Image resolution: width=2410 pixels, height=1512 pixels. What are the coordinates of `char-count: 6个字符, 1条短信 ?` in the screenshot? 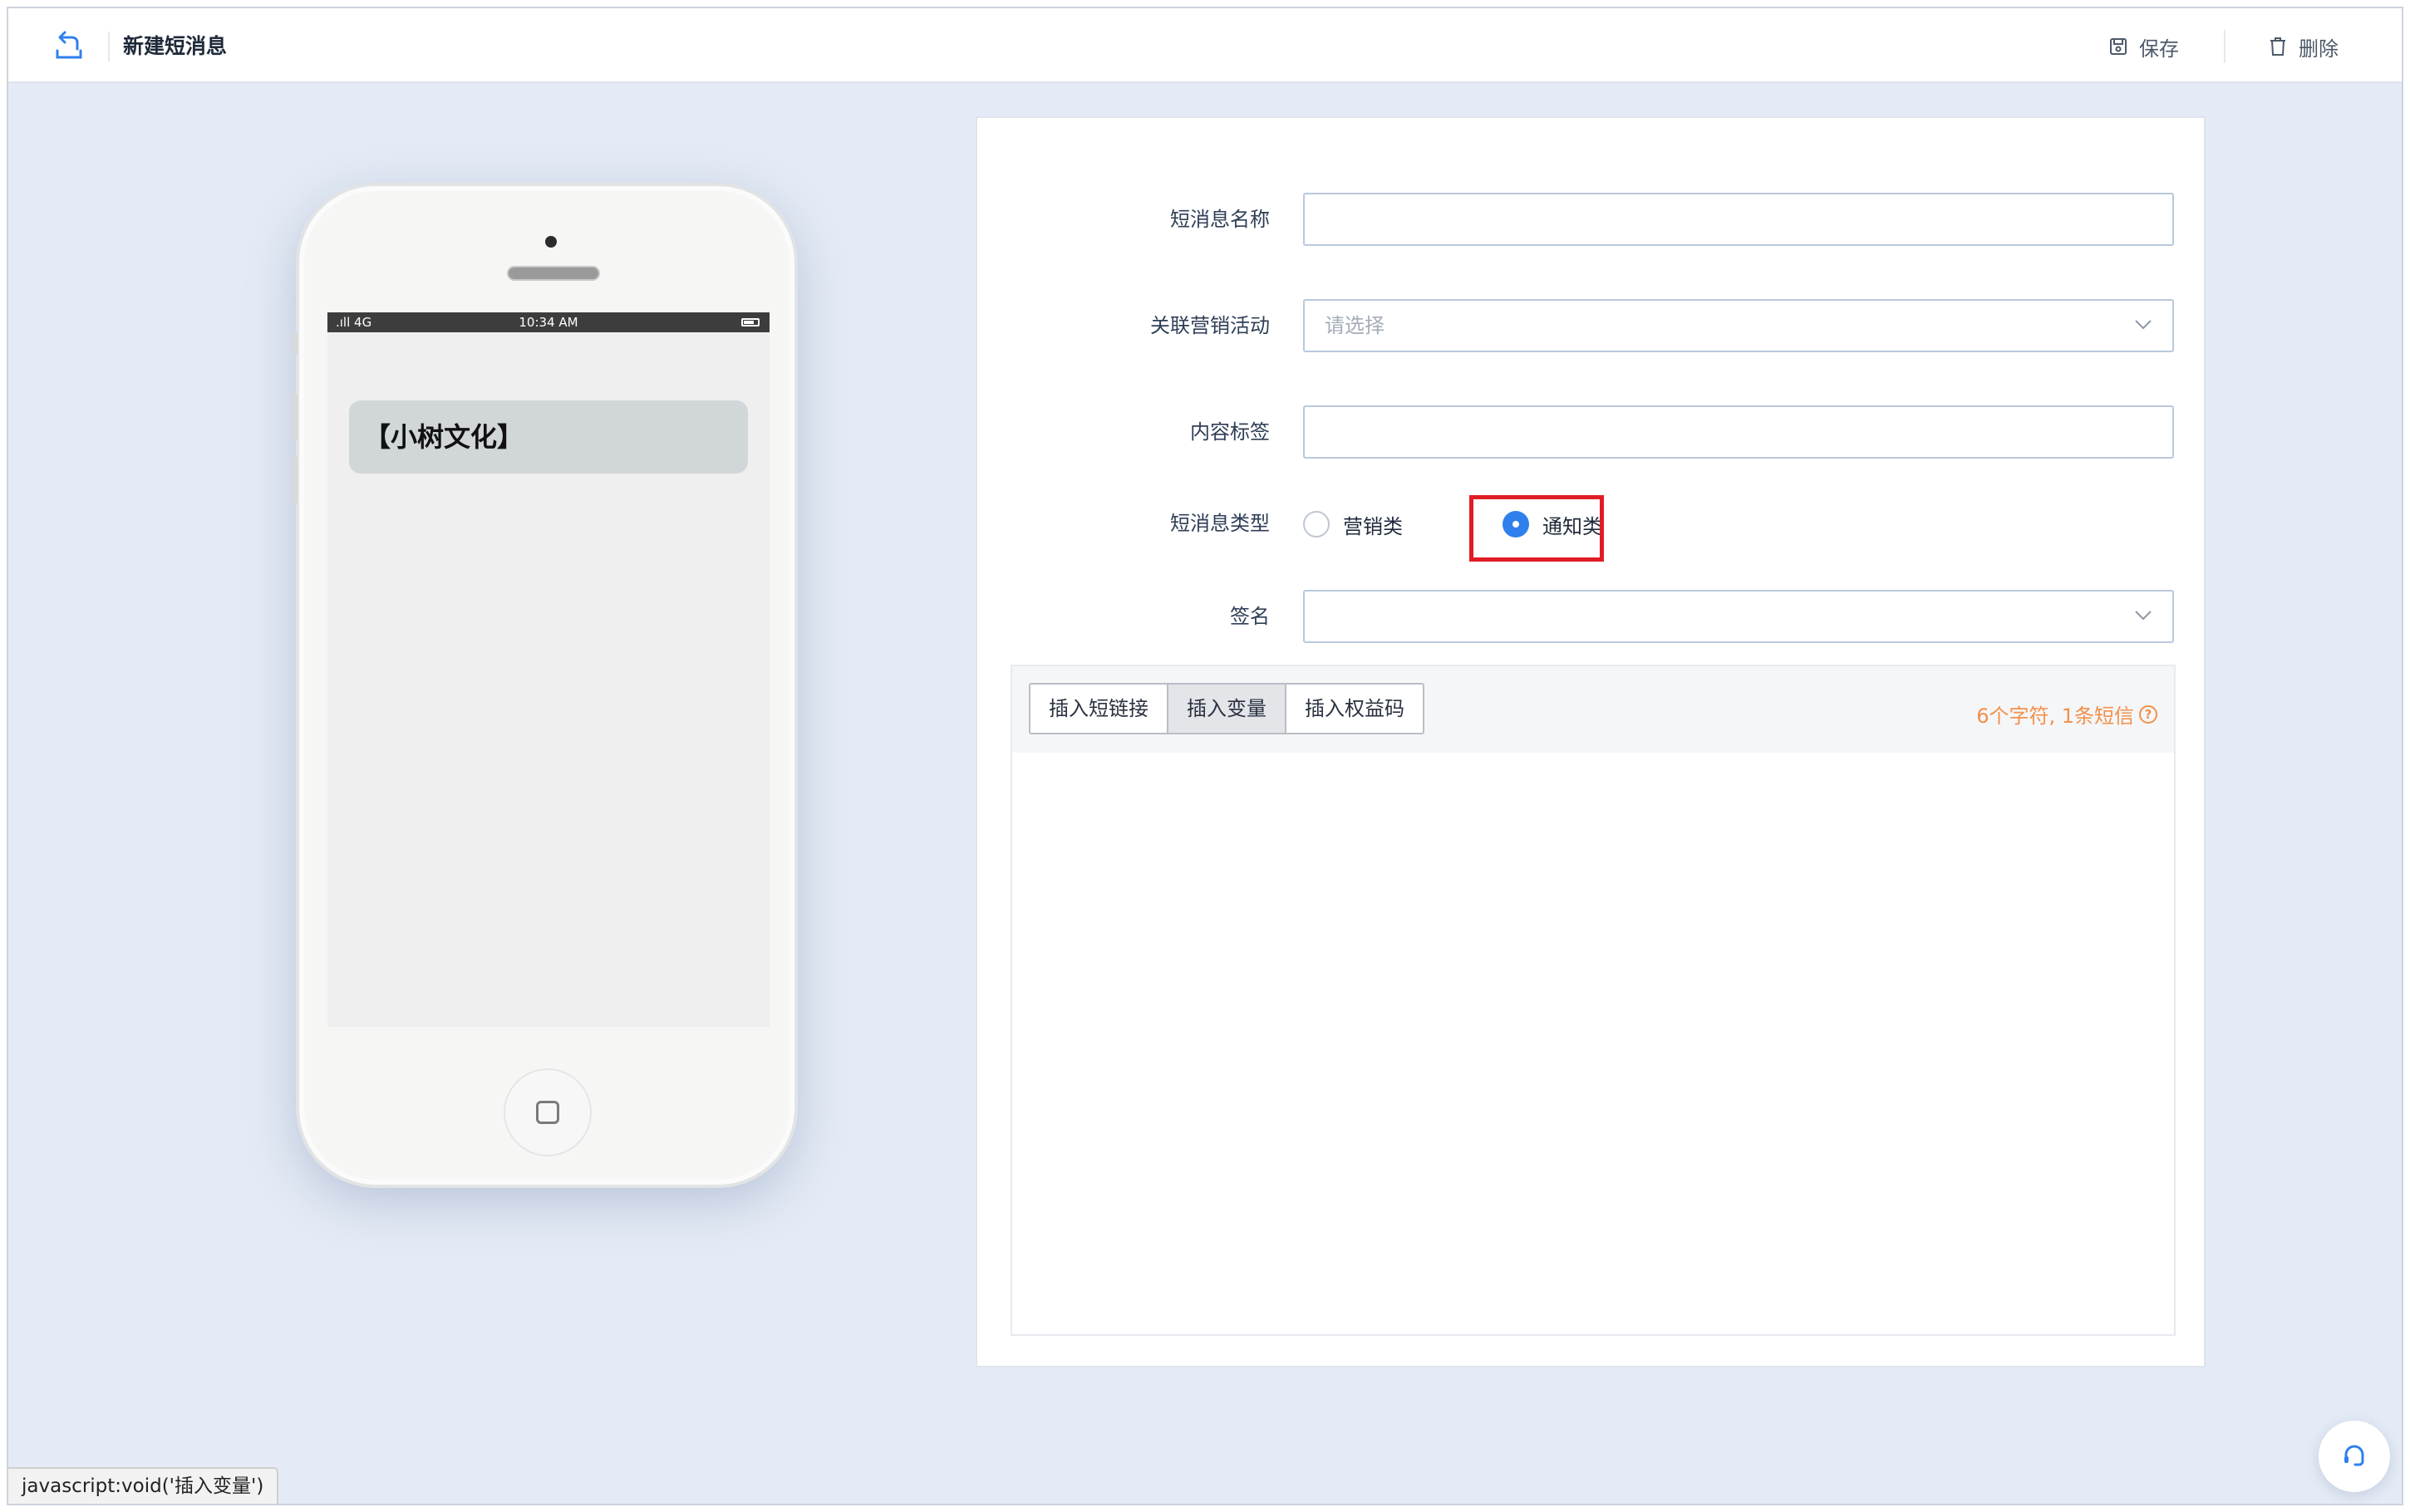 It's located at (2066, 714).